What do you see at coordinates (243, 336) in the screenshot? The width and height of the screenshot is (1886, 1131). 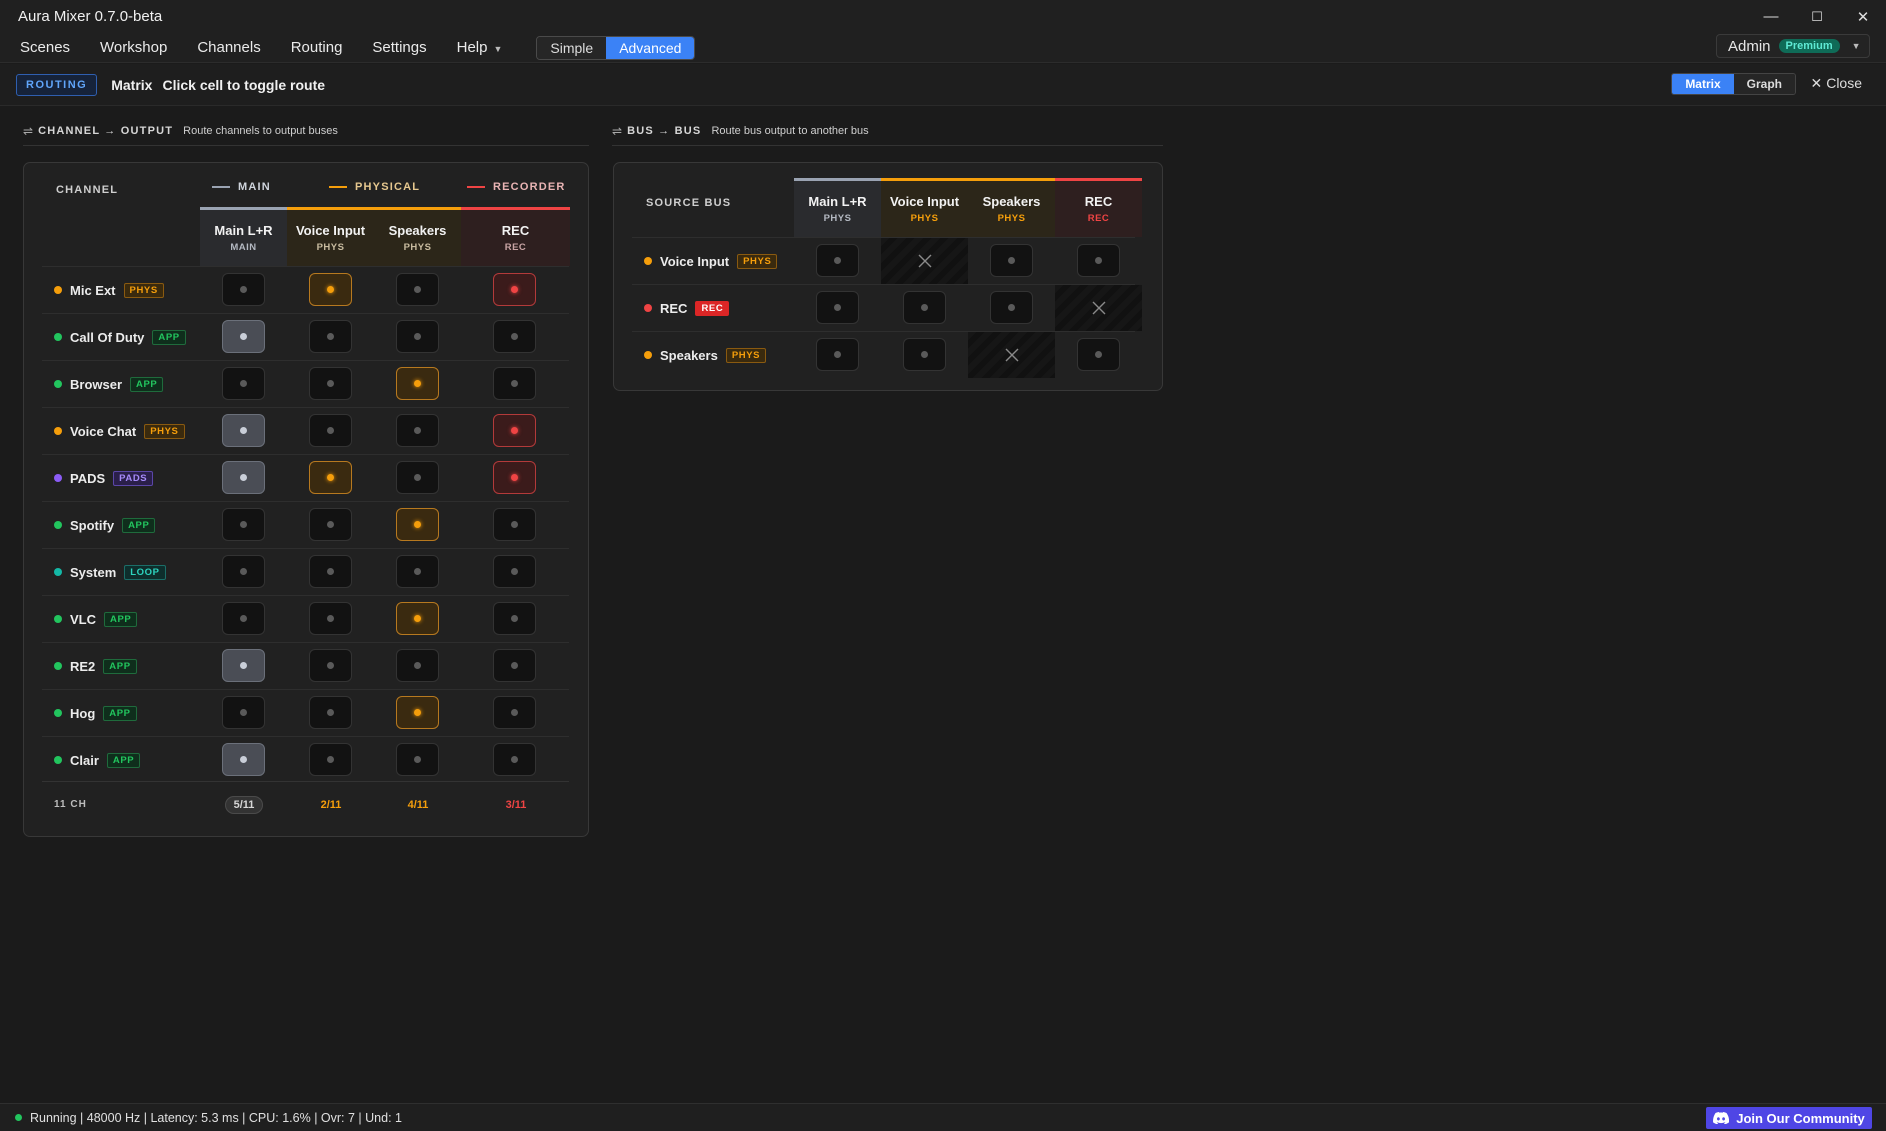 I see `route-cell-call-of-duty-to-main-l-r` at bounding box center [243, 336].